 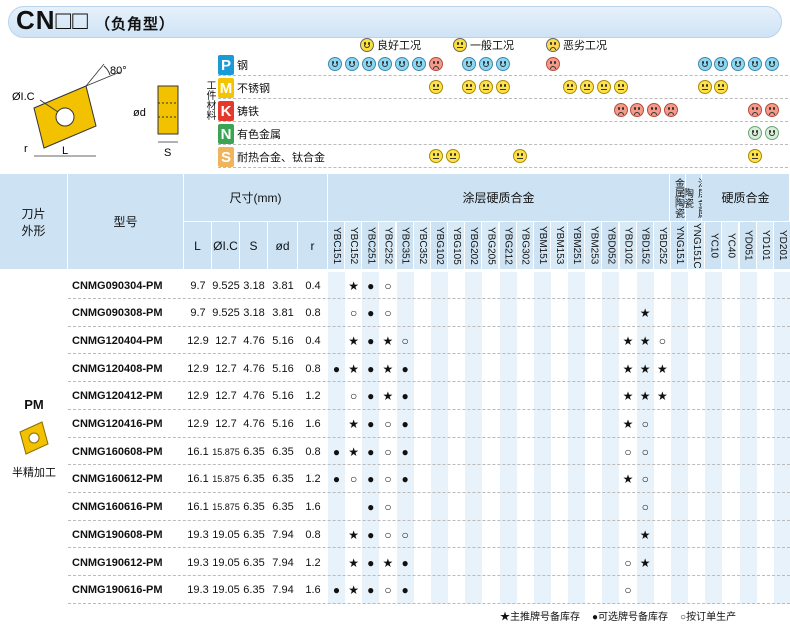 I want to click on header-grade-yd101: YD101, so click(x=765, y=246).